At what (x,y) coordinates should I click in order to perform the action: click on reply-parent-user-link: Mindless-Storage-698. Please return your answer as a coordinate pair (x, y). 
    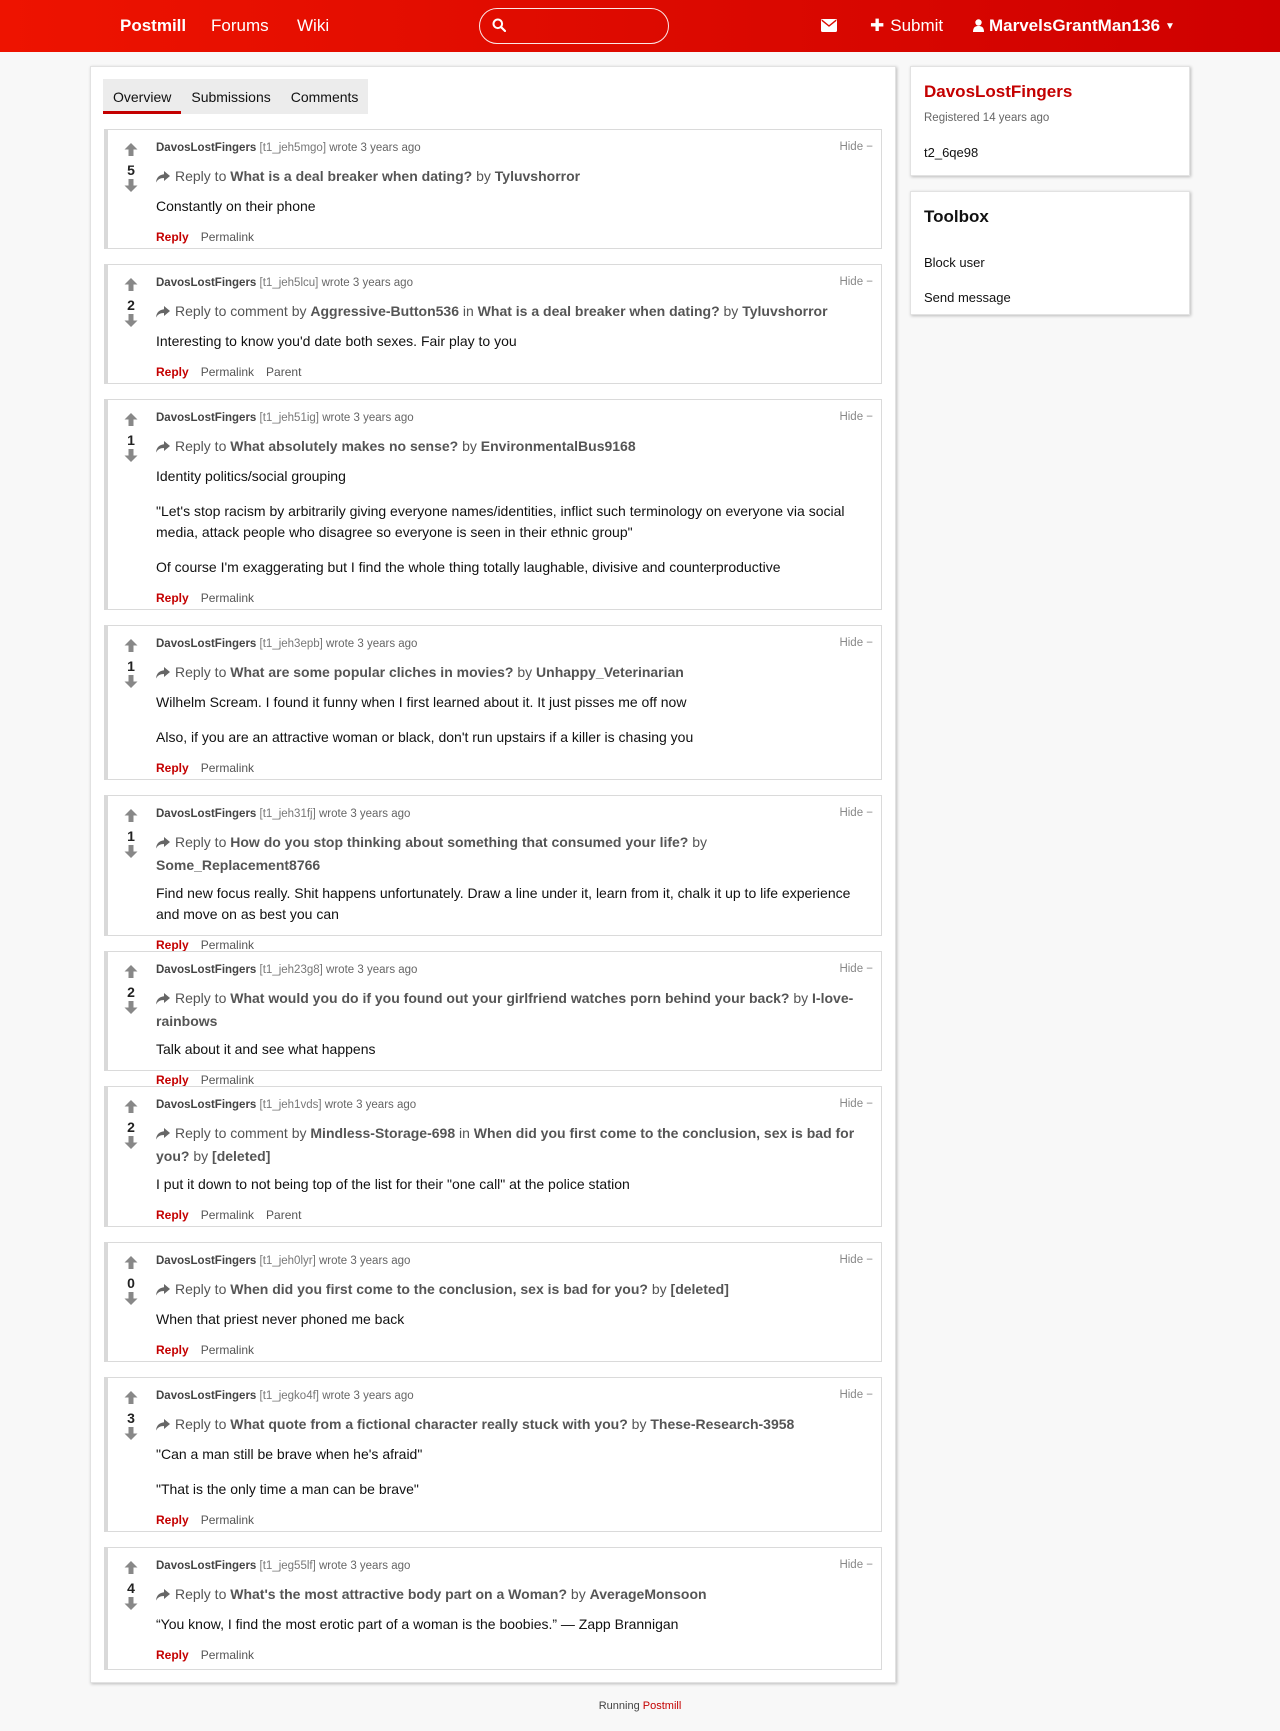
    Looking at the image, I should click on (382, 1133).